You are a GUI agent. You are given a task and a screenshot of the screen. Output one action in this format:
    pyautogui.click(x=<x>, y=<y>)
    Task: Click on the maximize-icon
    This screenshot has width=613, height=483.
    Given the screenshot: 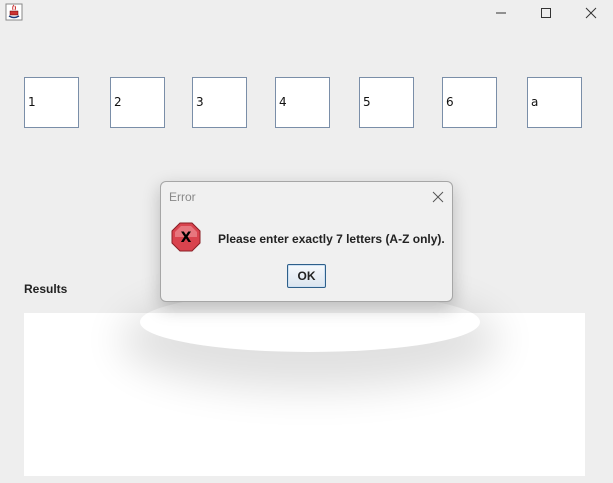 What is the action you would take?
    pyautogui.click(x=546, y=12)
    